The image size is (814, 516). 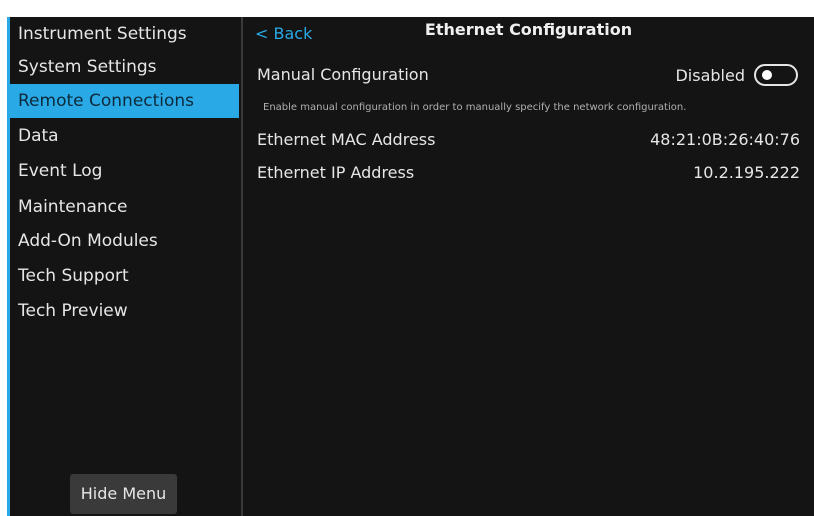 I want to click on manual-configuration-control: Disabled, so click(x=736, y=75).